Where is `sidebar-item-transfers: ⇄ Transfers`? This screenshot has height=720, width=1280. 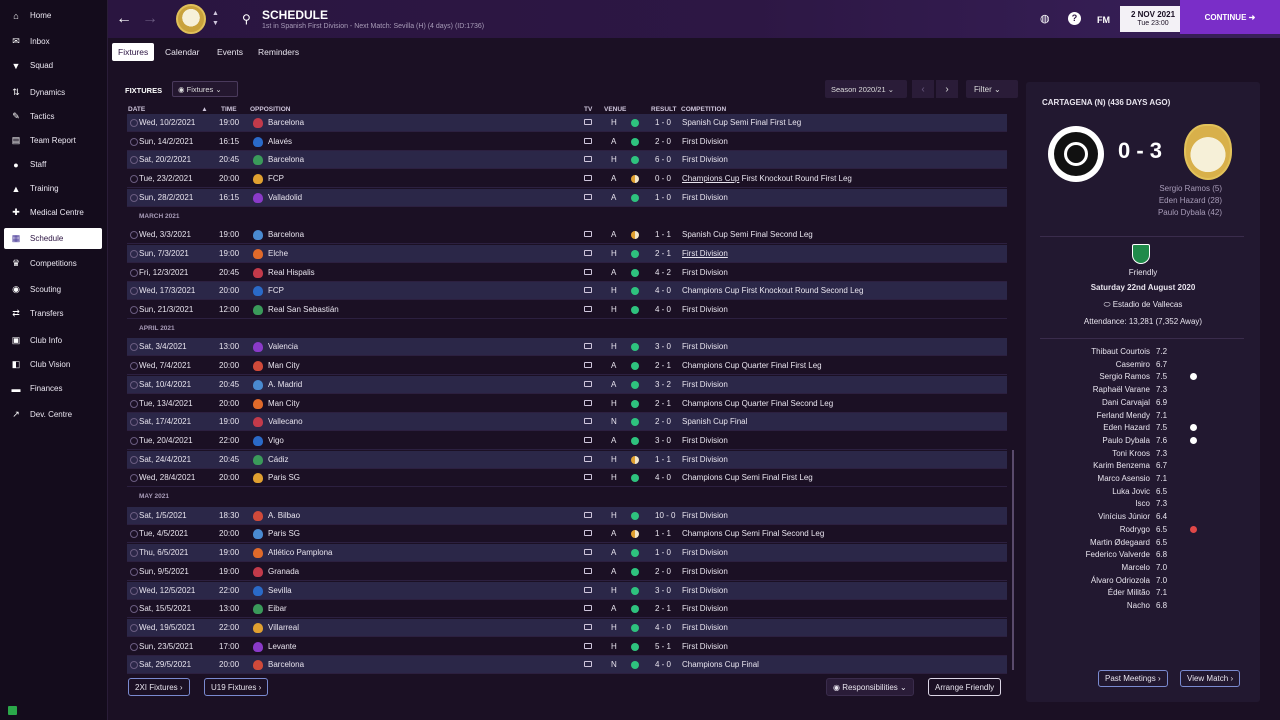
sidebar-item-transfers: ⇄ Transfers is located at coordinates (53, 313).